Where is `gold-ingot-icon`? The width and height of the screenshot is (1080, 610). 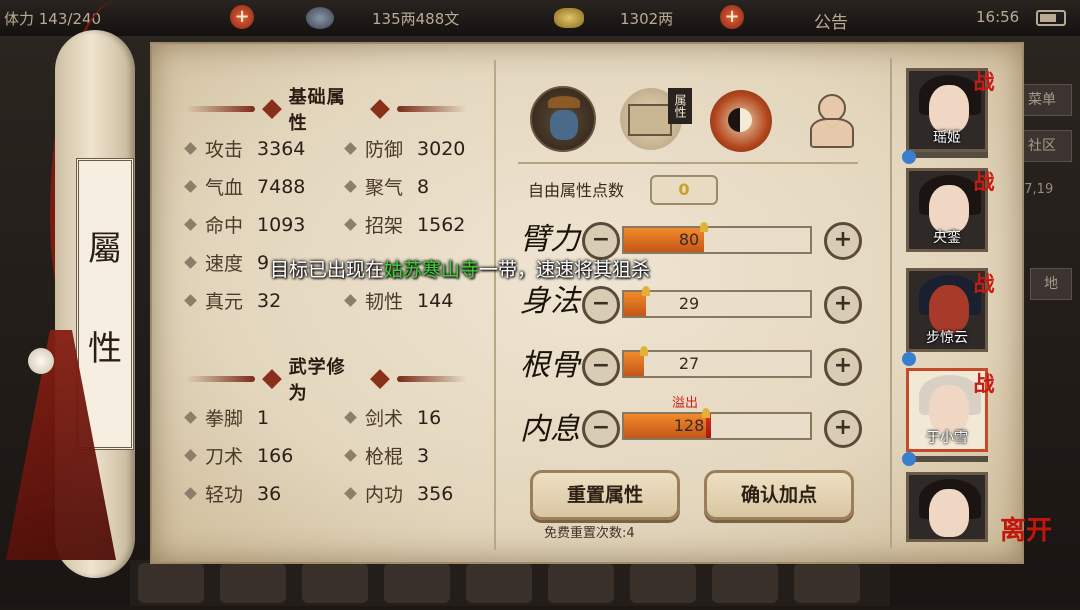
gold-ingot-icon is located at coordinates (569, 18).